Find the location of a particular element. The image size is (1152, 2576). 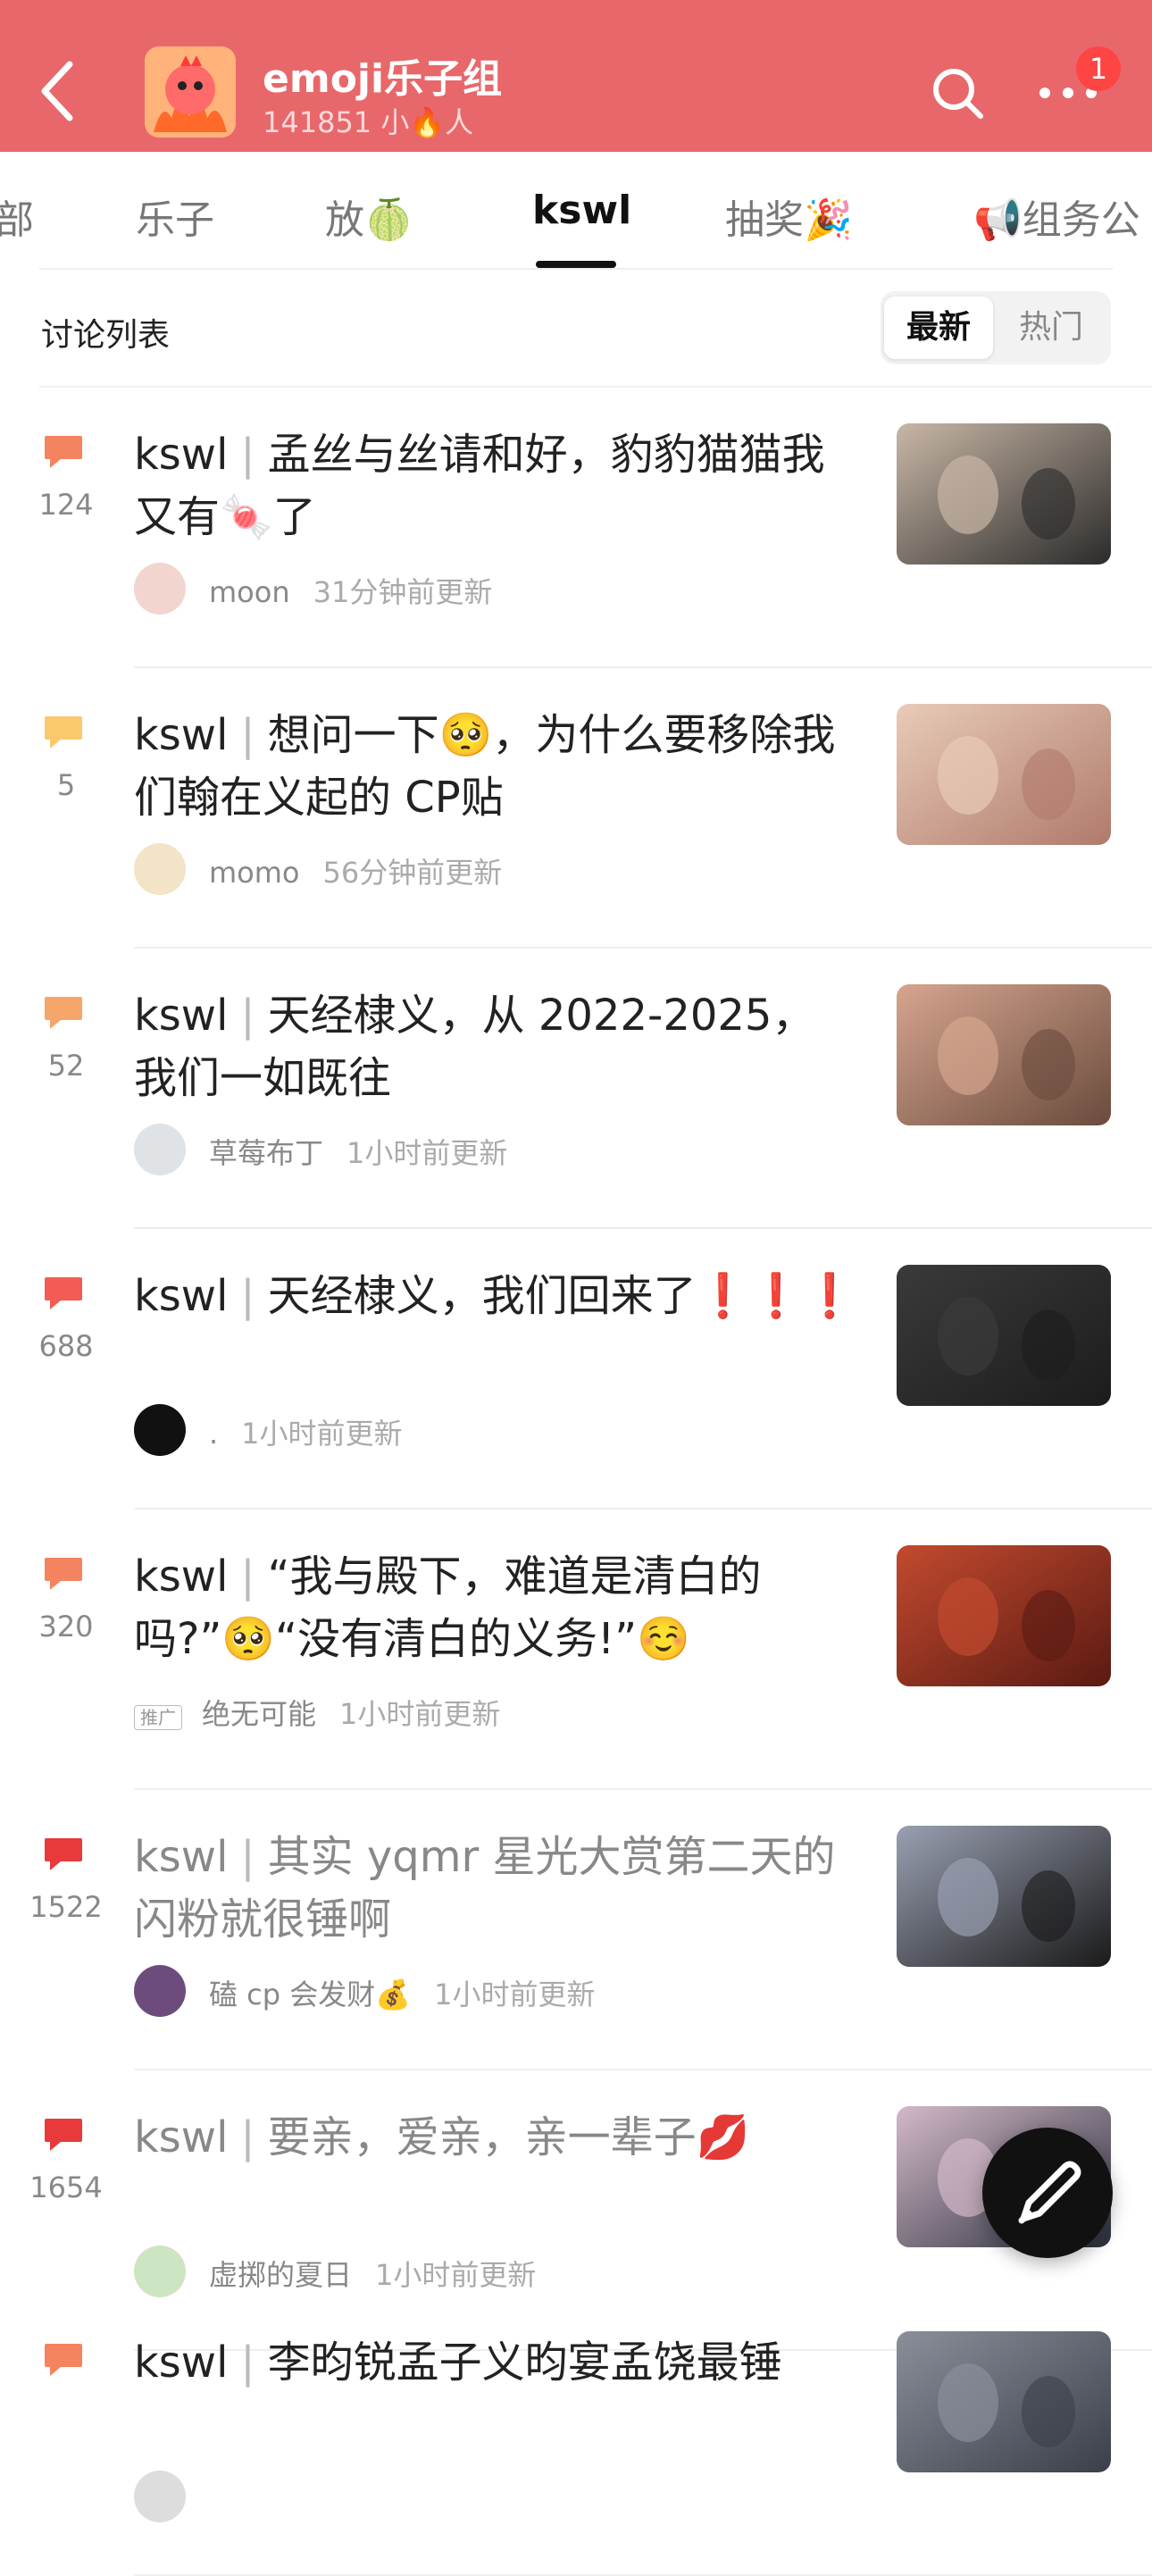

post-title: kswl | 天经棣义，我们回来了❗️❗️❗️ is located at coordinates (495, 1296).